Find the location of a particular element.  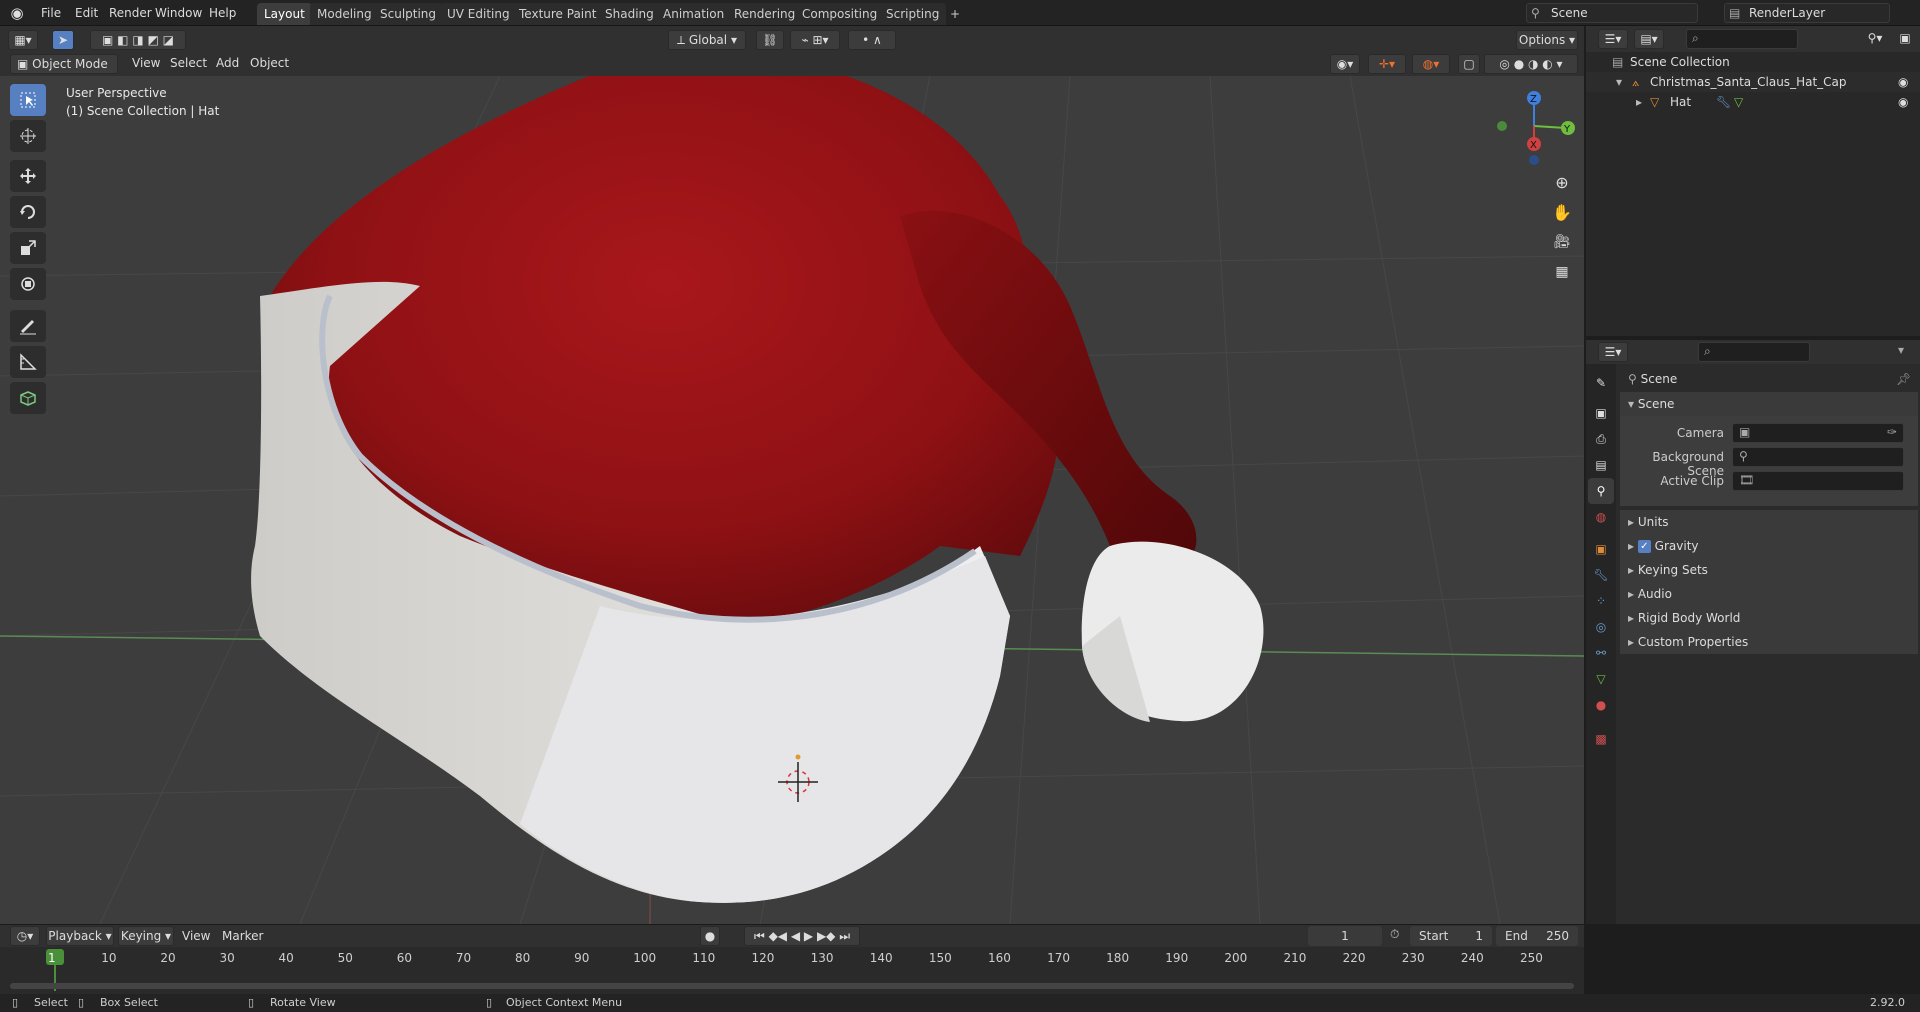

measure-tool is located at coordinates (28, 362).